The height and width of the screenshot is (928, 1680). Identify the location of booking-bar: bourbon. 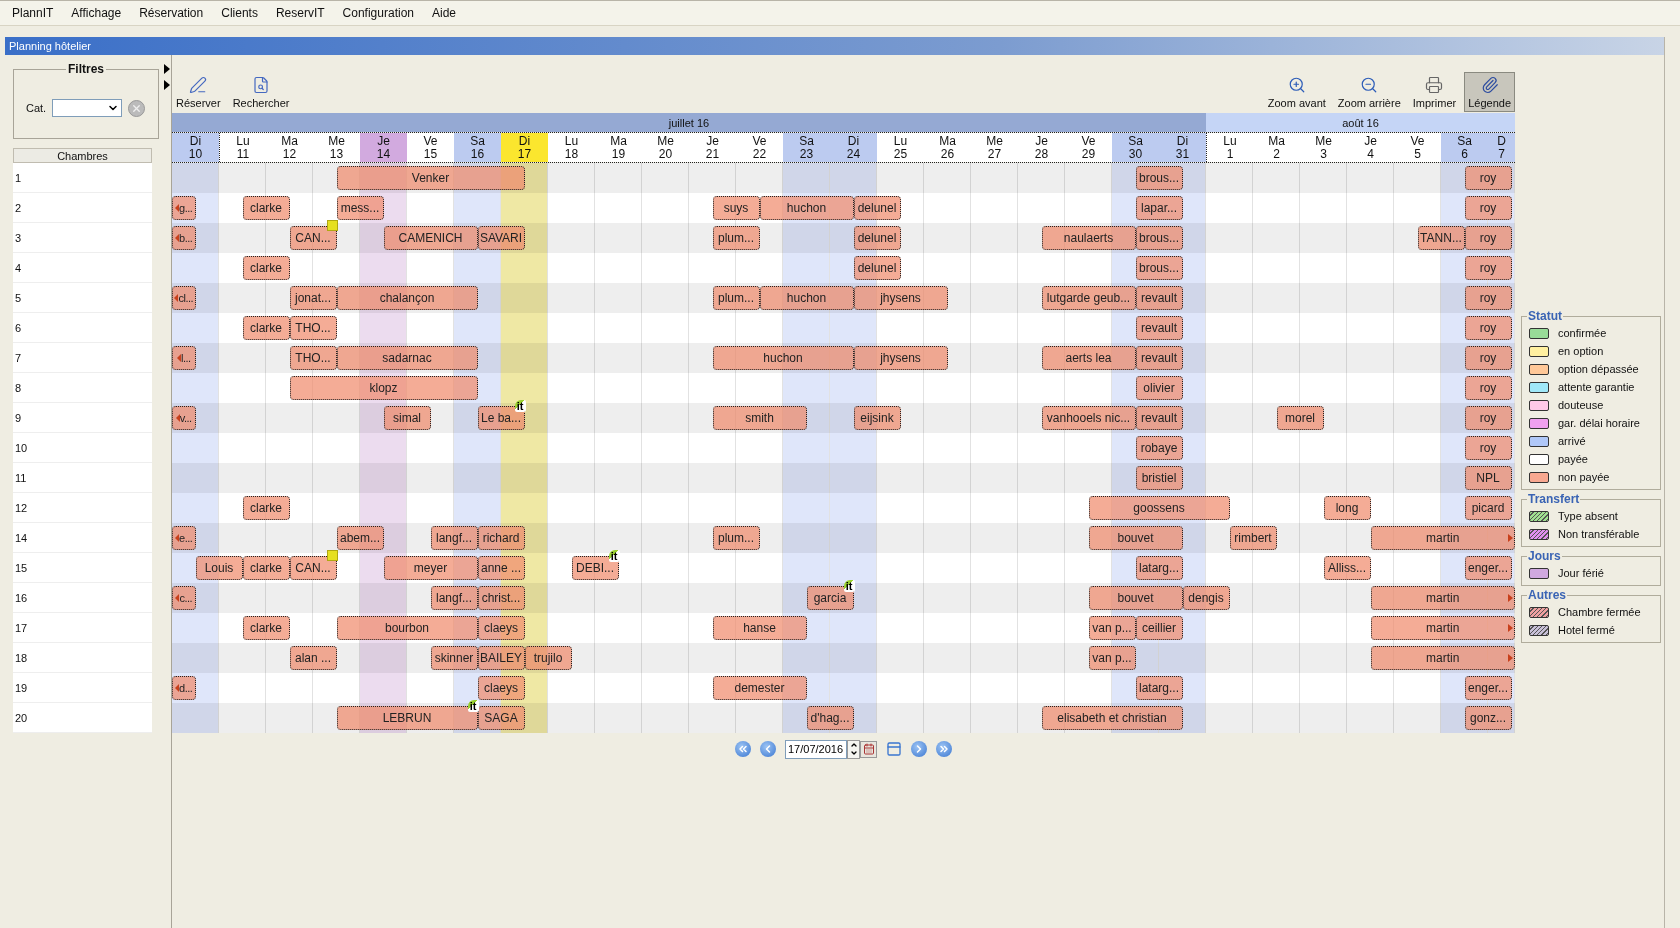
(407, 628).